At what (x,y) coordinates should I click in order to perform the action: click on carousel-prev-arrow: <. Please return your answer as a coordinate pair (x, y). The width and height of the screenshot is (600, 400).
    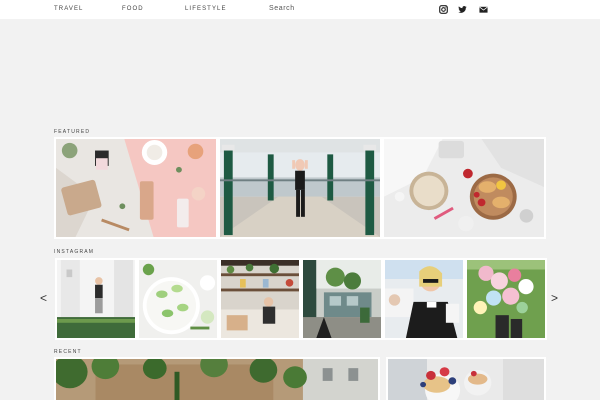
    Looking at the image, I should click on (43, 298).